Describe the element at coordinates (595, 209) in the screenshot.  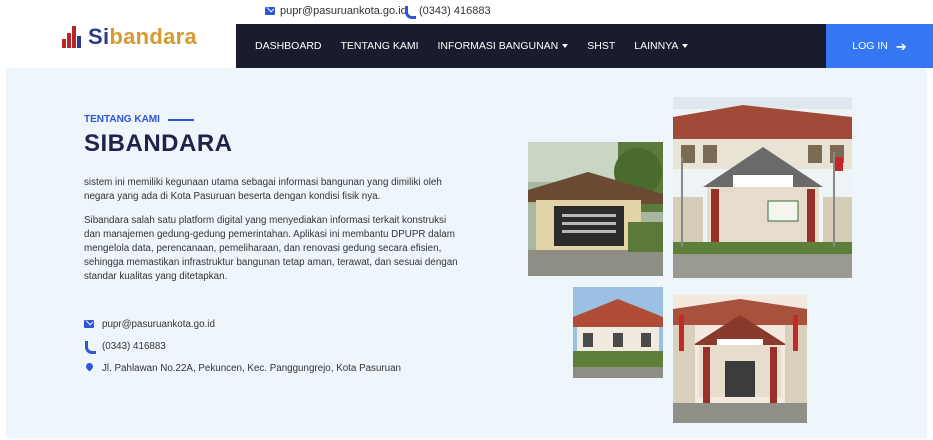
I see `building-photo-sign` at that location.